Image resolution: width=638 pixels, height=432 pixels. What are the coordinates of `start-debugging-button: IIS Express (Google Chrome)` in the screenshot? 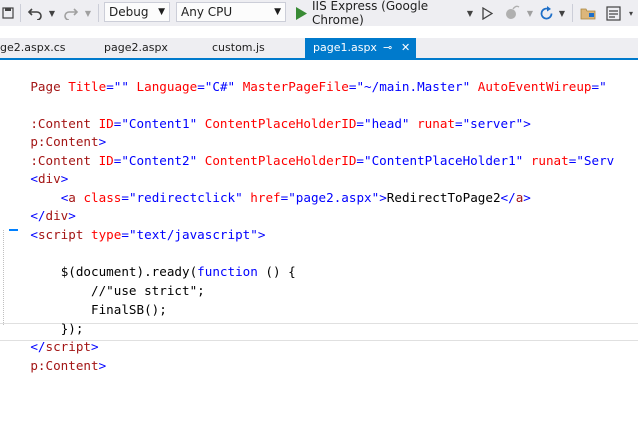 It's located at (387, 13).